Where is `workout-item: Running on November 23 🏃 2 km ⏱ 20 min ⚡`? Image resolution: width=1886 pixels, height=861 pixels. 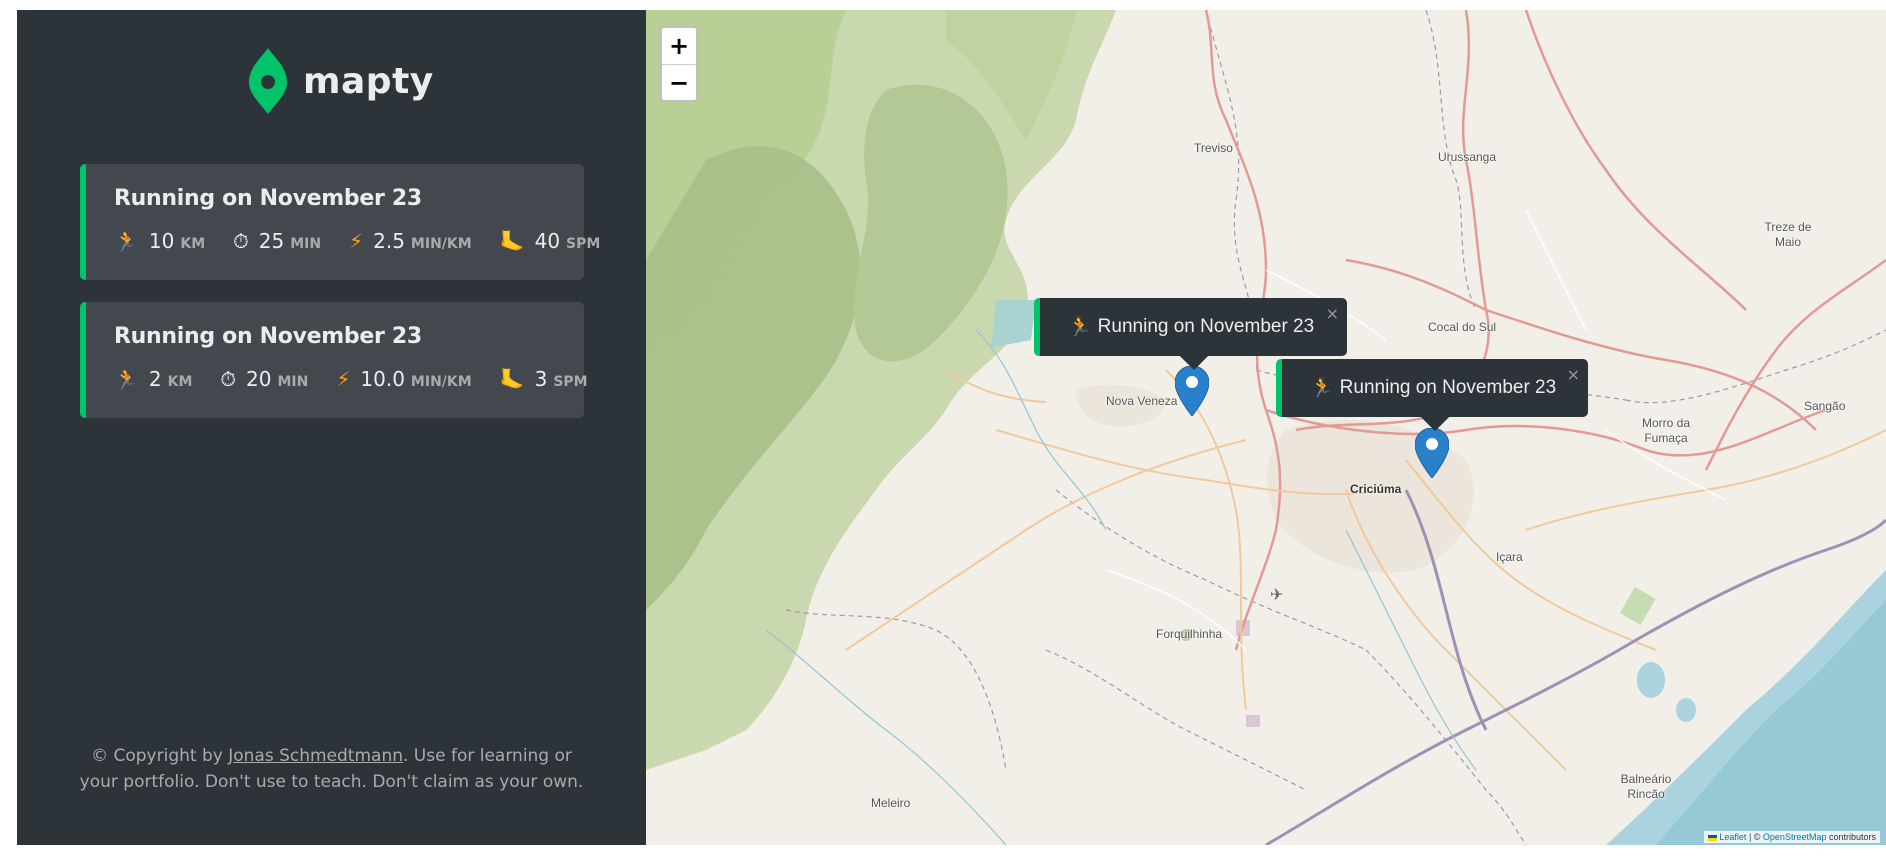 workout-item: Running on November 23 🏃 2 km ⏱ 20 min ⚡ is located at coordinates (334, 360).